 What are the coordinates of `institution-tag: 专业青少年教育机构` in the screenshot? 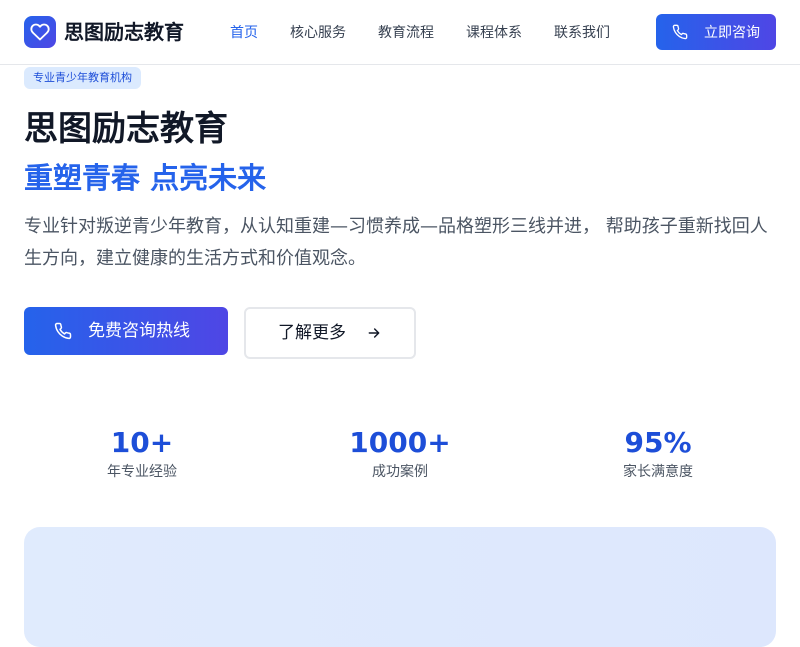 It's located at (82, 78).